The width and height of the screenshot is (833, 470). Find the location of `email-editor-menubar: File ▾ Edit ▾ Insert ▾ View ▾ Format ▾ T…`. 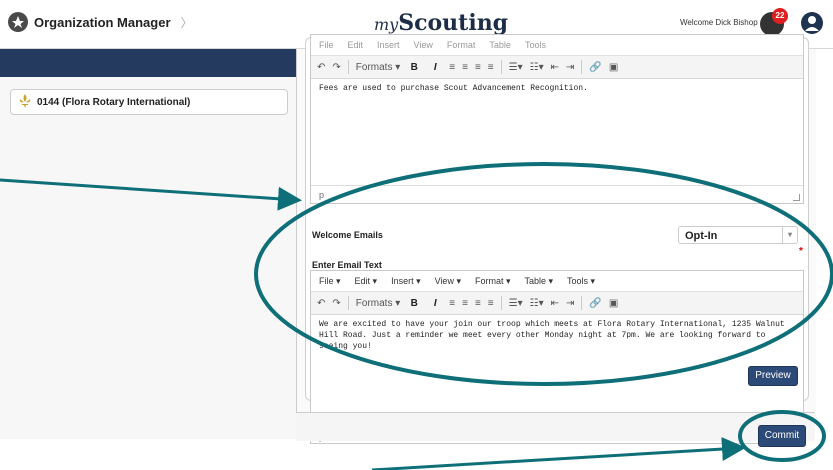

email-editor-menubar: File ▾ Edit ▾ Insert ▾ View ▾ Format ▾ T… is located at coordinates (557, 281).